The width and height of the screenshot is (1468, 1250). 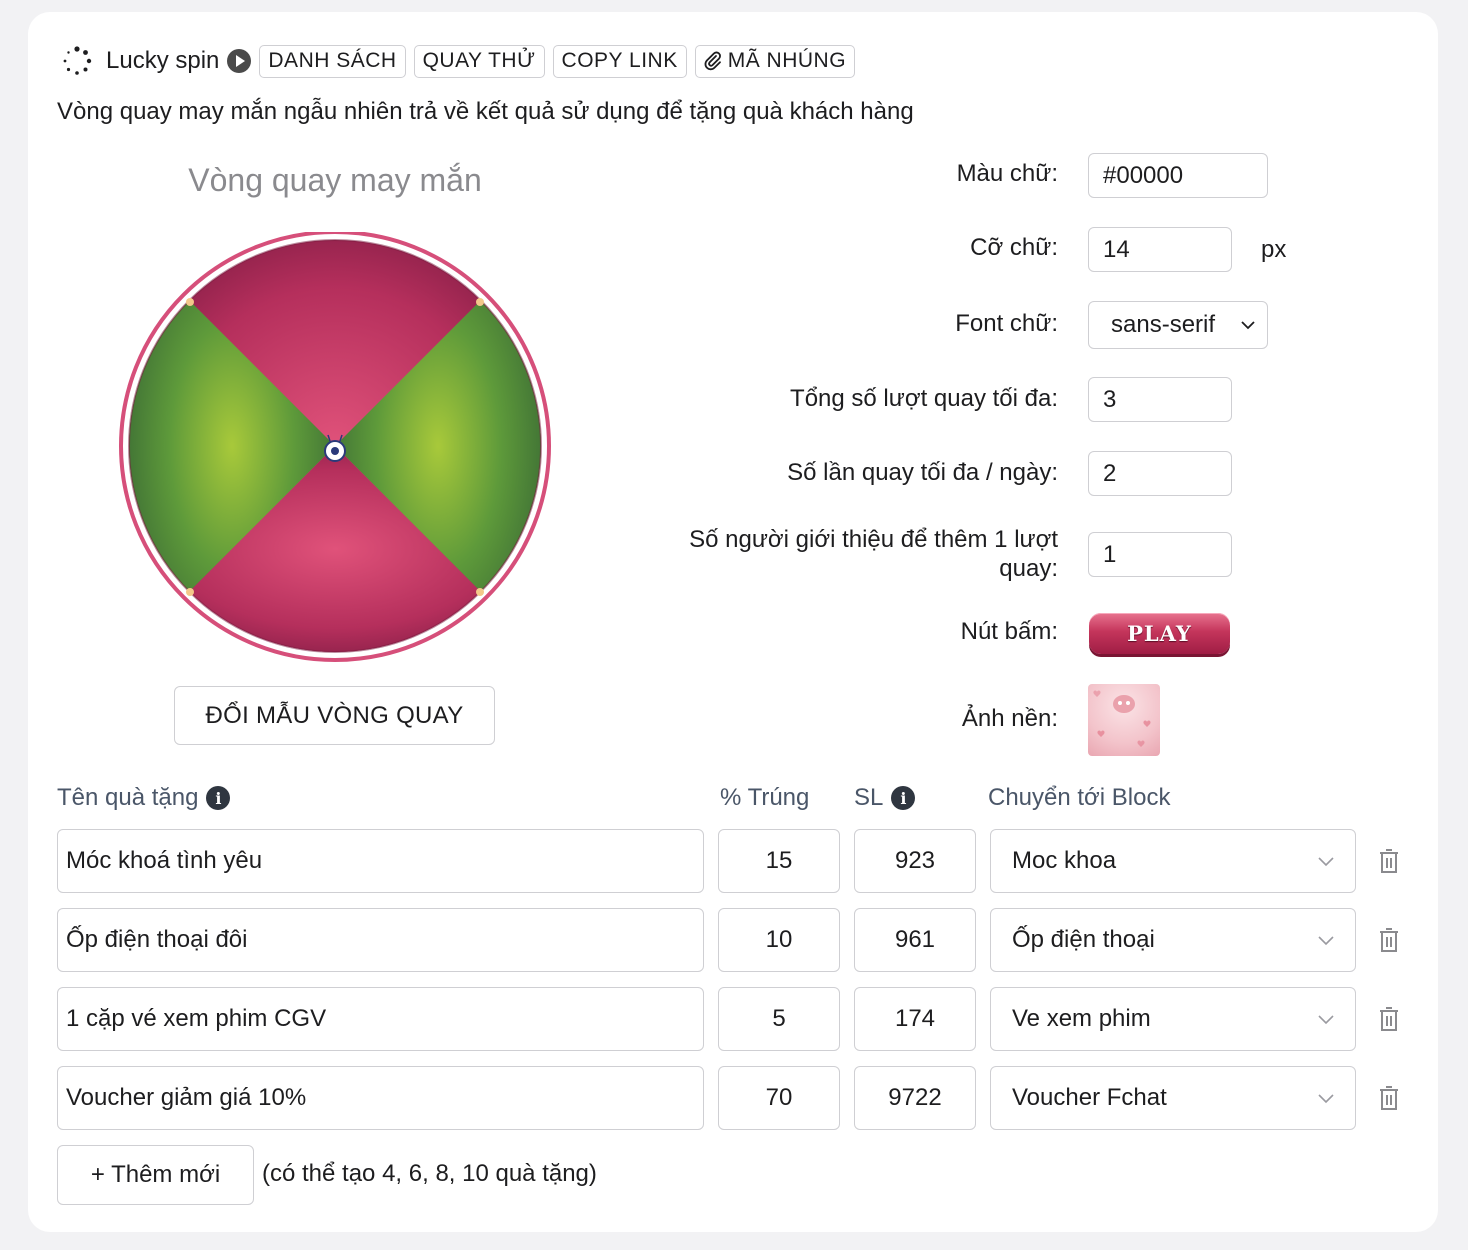 I want to click on quantity-input: 174, so click(x=915, y=1019).